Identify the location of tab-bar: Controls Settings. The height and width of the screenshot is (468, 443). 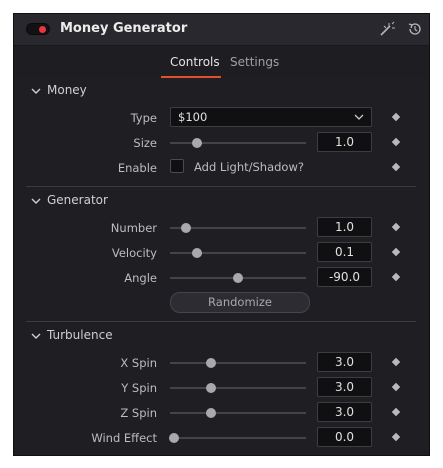
(221, 61).